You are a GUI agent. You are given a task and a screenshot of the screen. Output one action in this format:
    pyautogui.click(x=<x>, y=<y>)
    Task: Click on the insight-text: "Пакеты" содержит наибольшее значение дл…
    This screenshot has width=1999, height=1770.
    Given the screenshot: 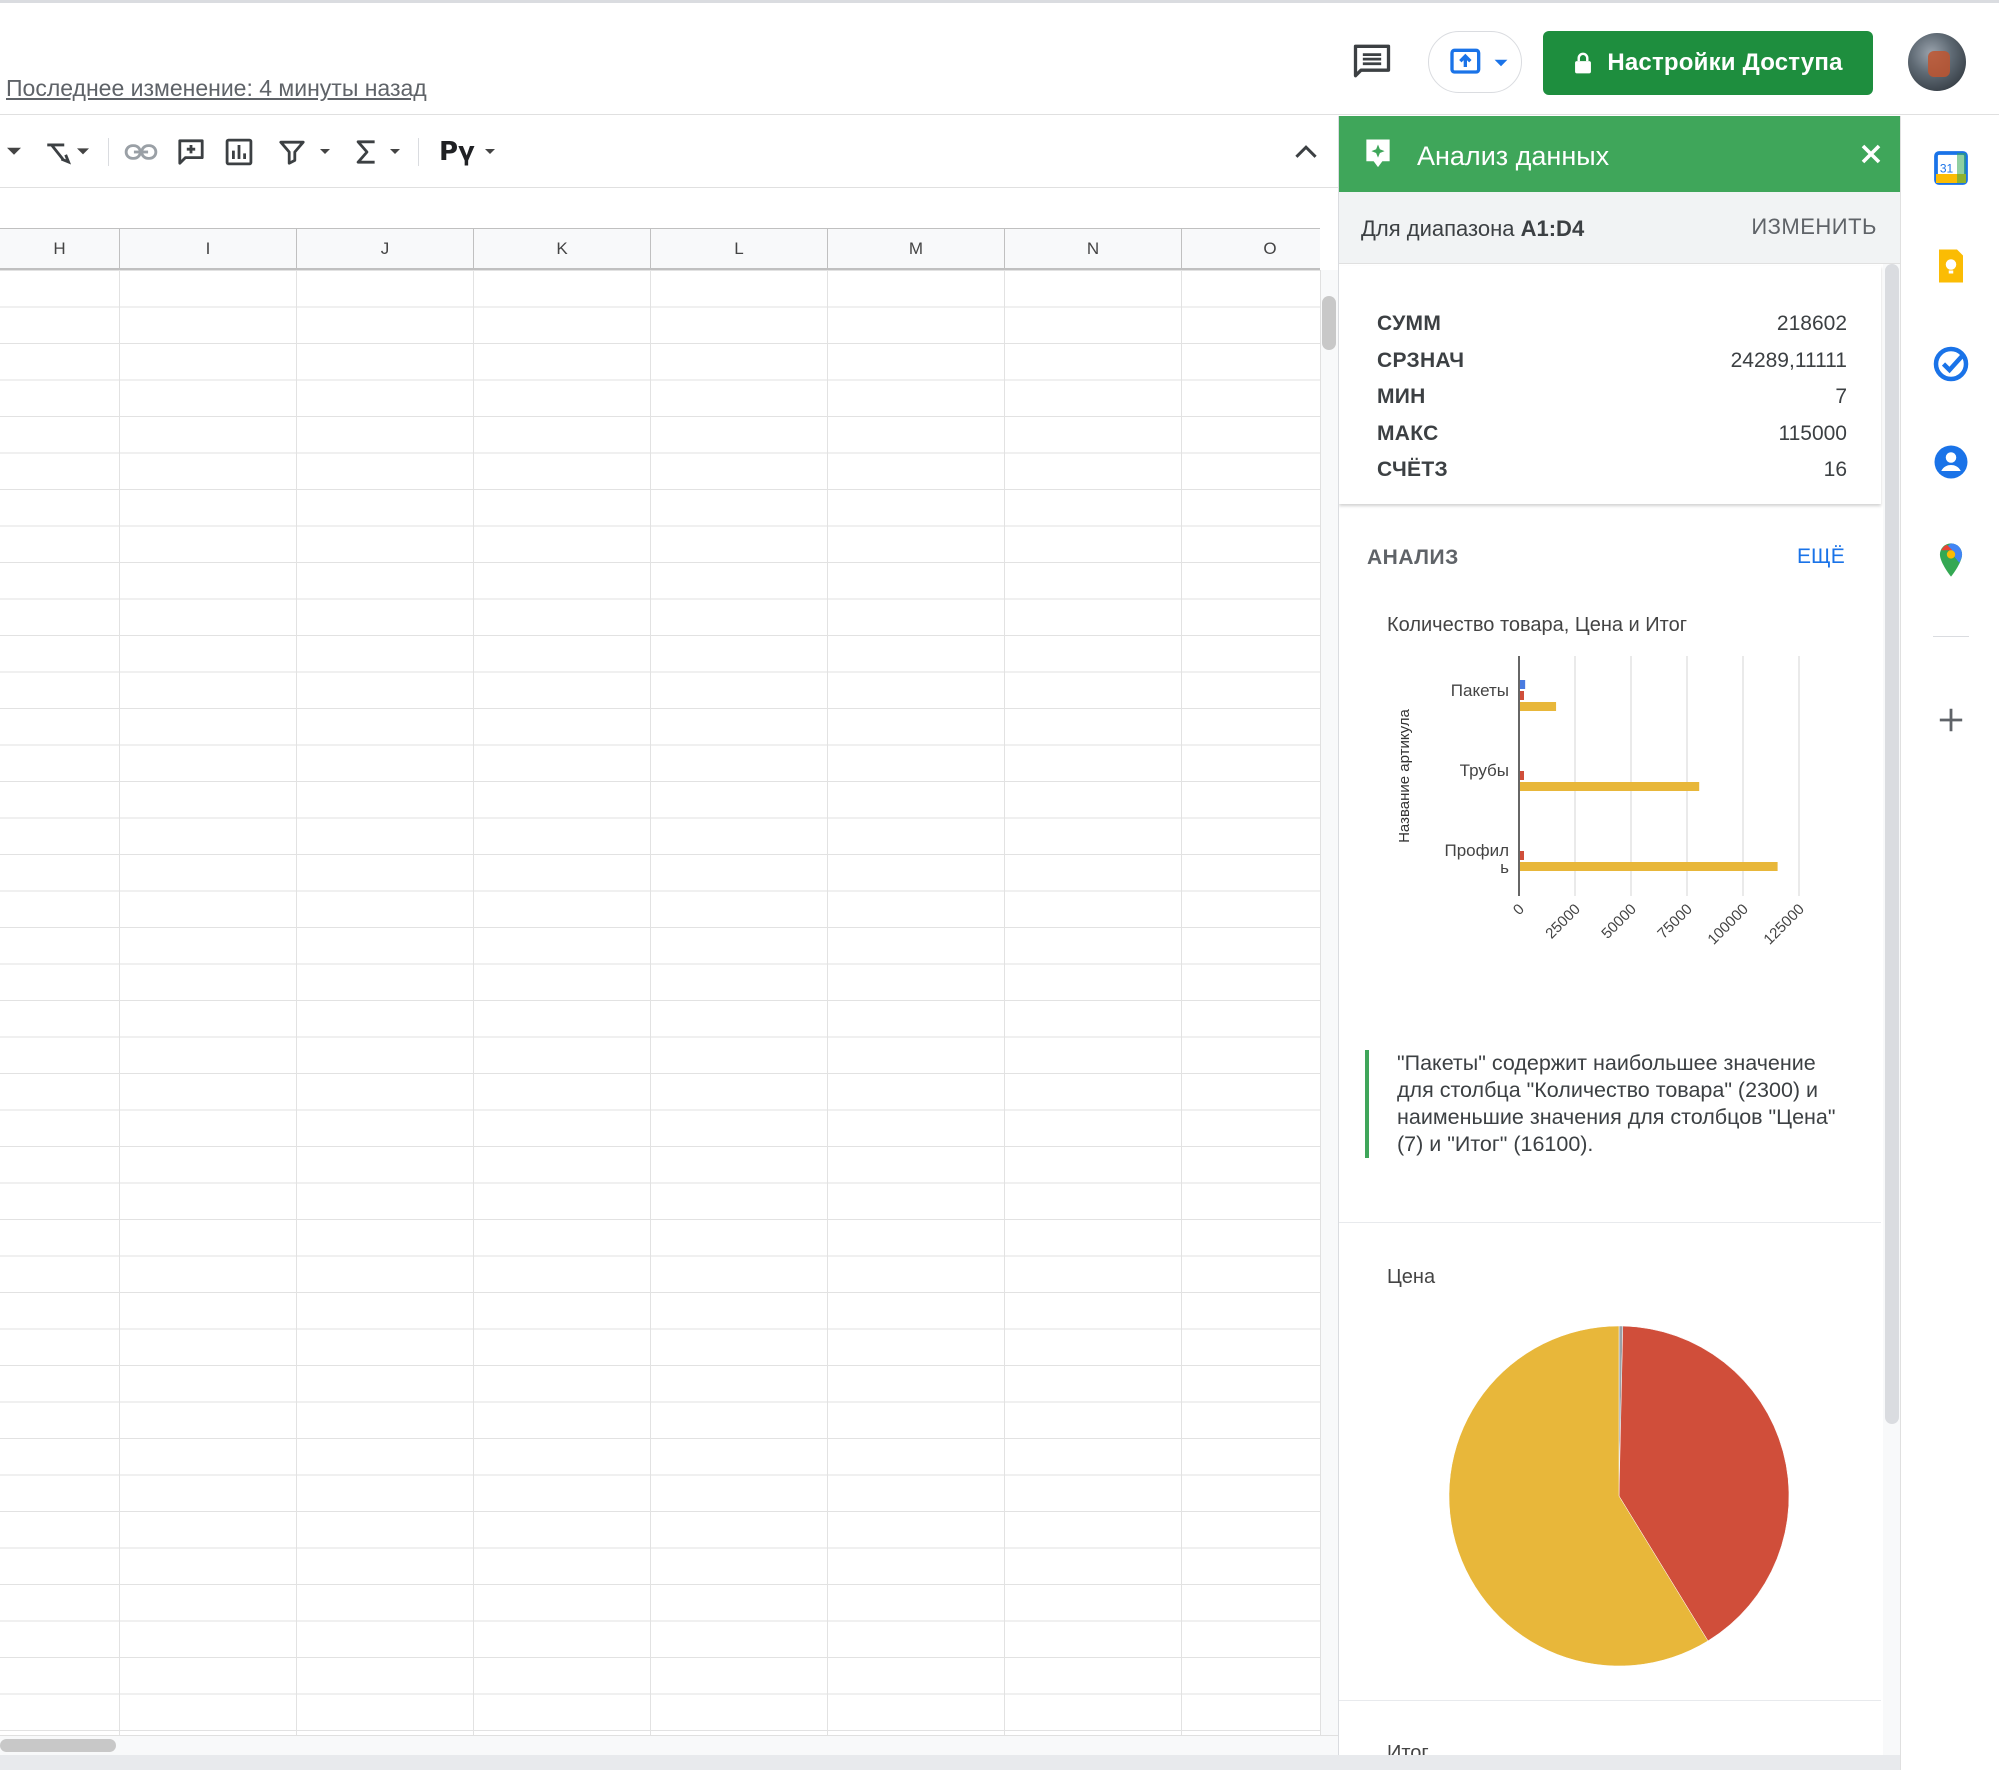 What is the action you would take?
    pyautogui.click(x=1610, y=1104)
    